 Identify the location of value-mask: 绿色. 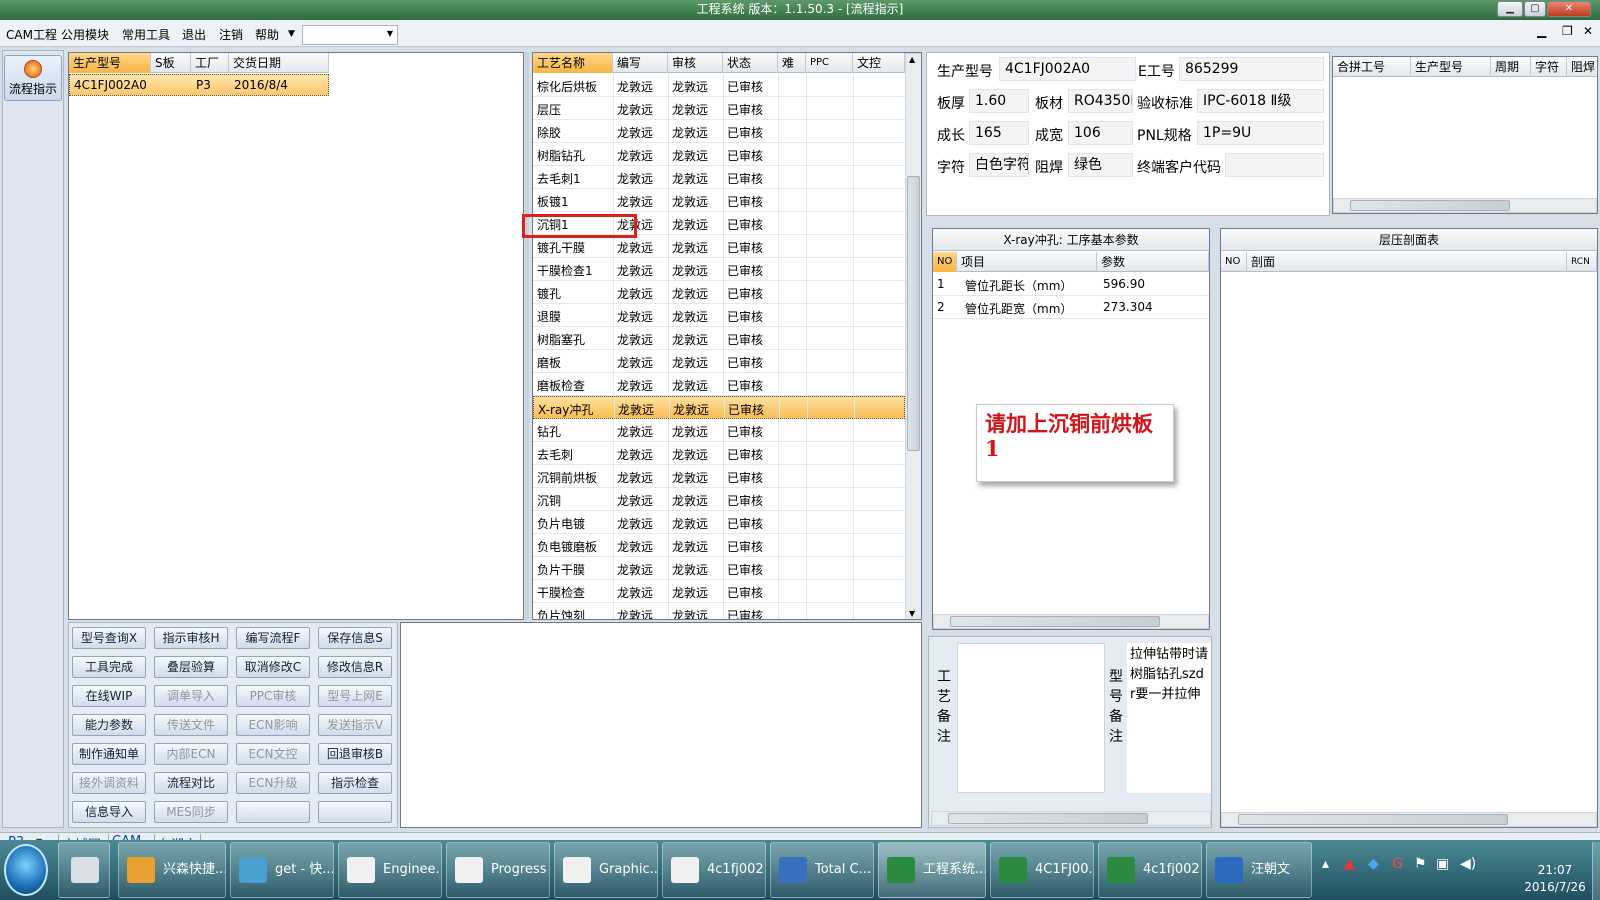
(1100, 165).